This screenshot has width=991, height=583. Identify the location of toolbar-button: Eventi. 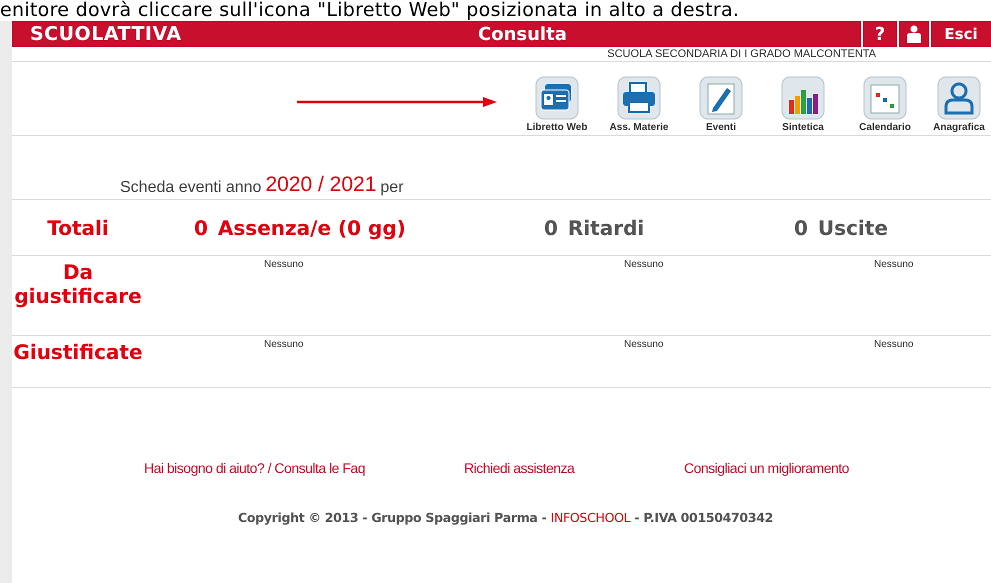
(721, 104).